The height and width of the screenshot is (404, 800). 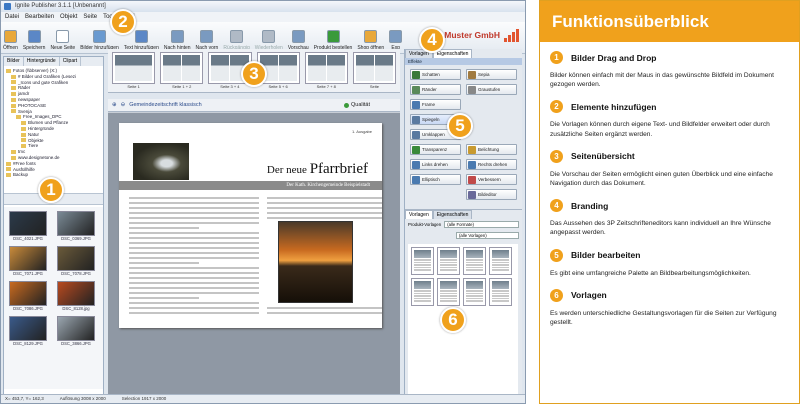 What do you see at coordinates (28, 343) in the screenshot?
I see `thumbnail-name: DSC_8129.JPG` at bounding box center [28, 343].